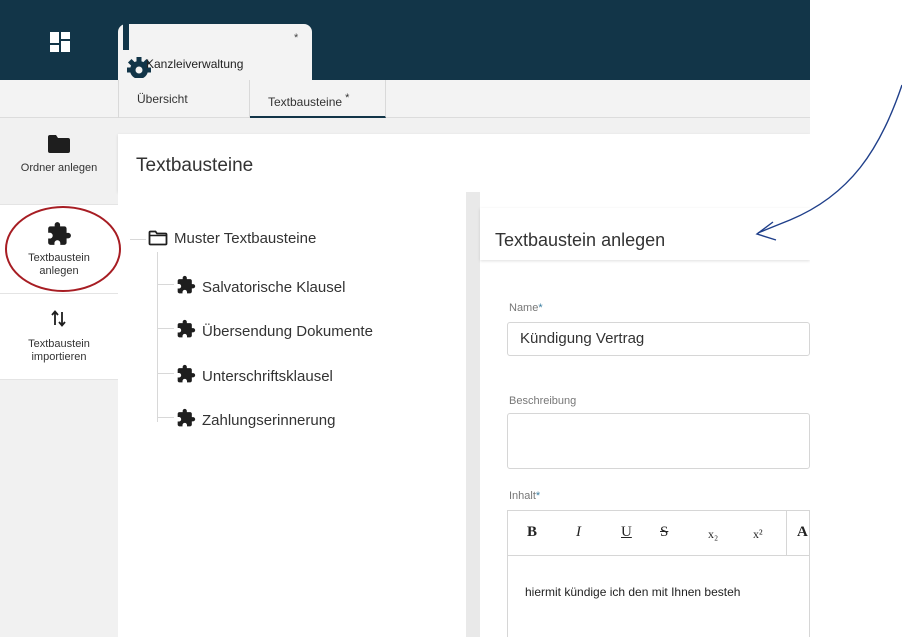  What do you see at coordinates (126, 37) in the screenshot?
I see `app-tab-accent` at bounding box center [126, 37].